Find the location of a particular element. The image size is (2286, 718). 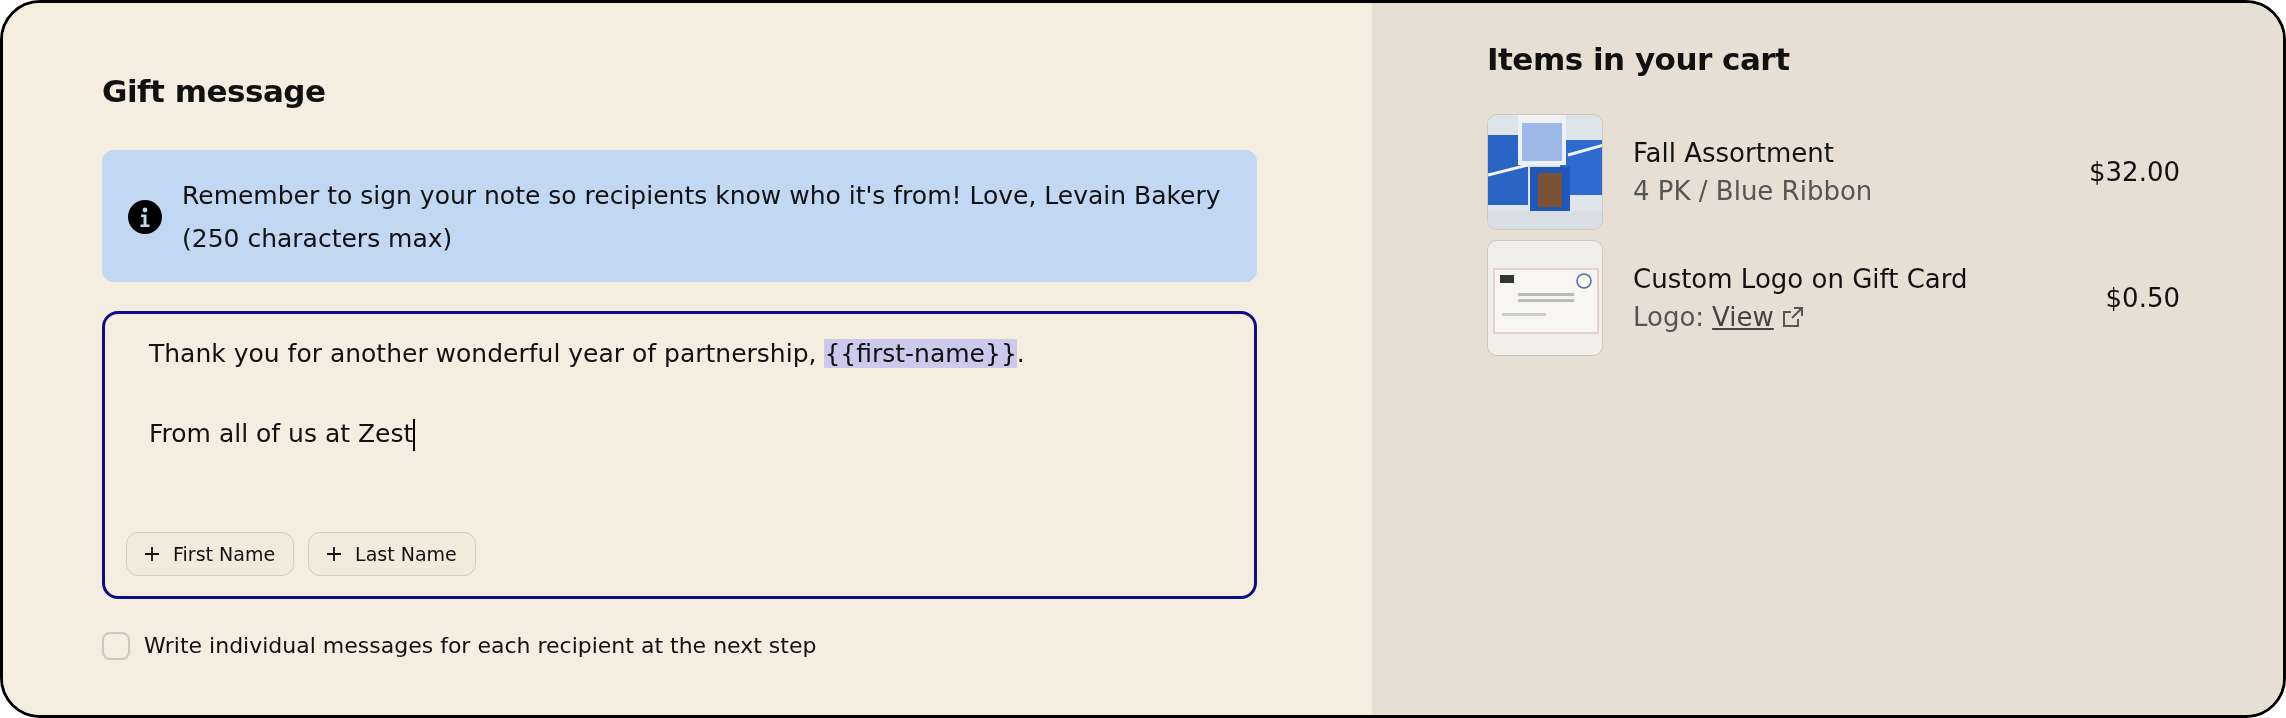

external-link-icon is located at coordinates (1792, 317).